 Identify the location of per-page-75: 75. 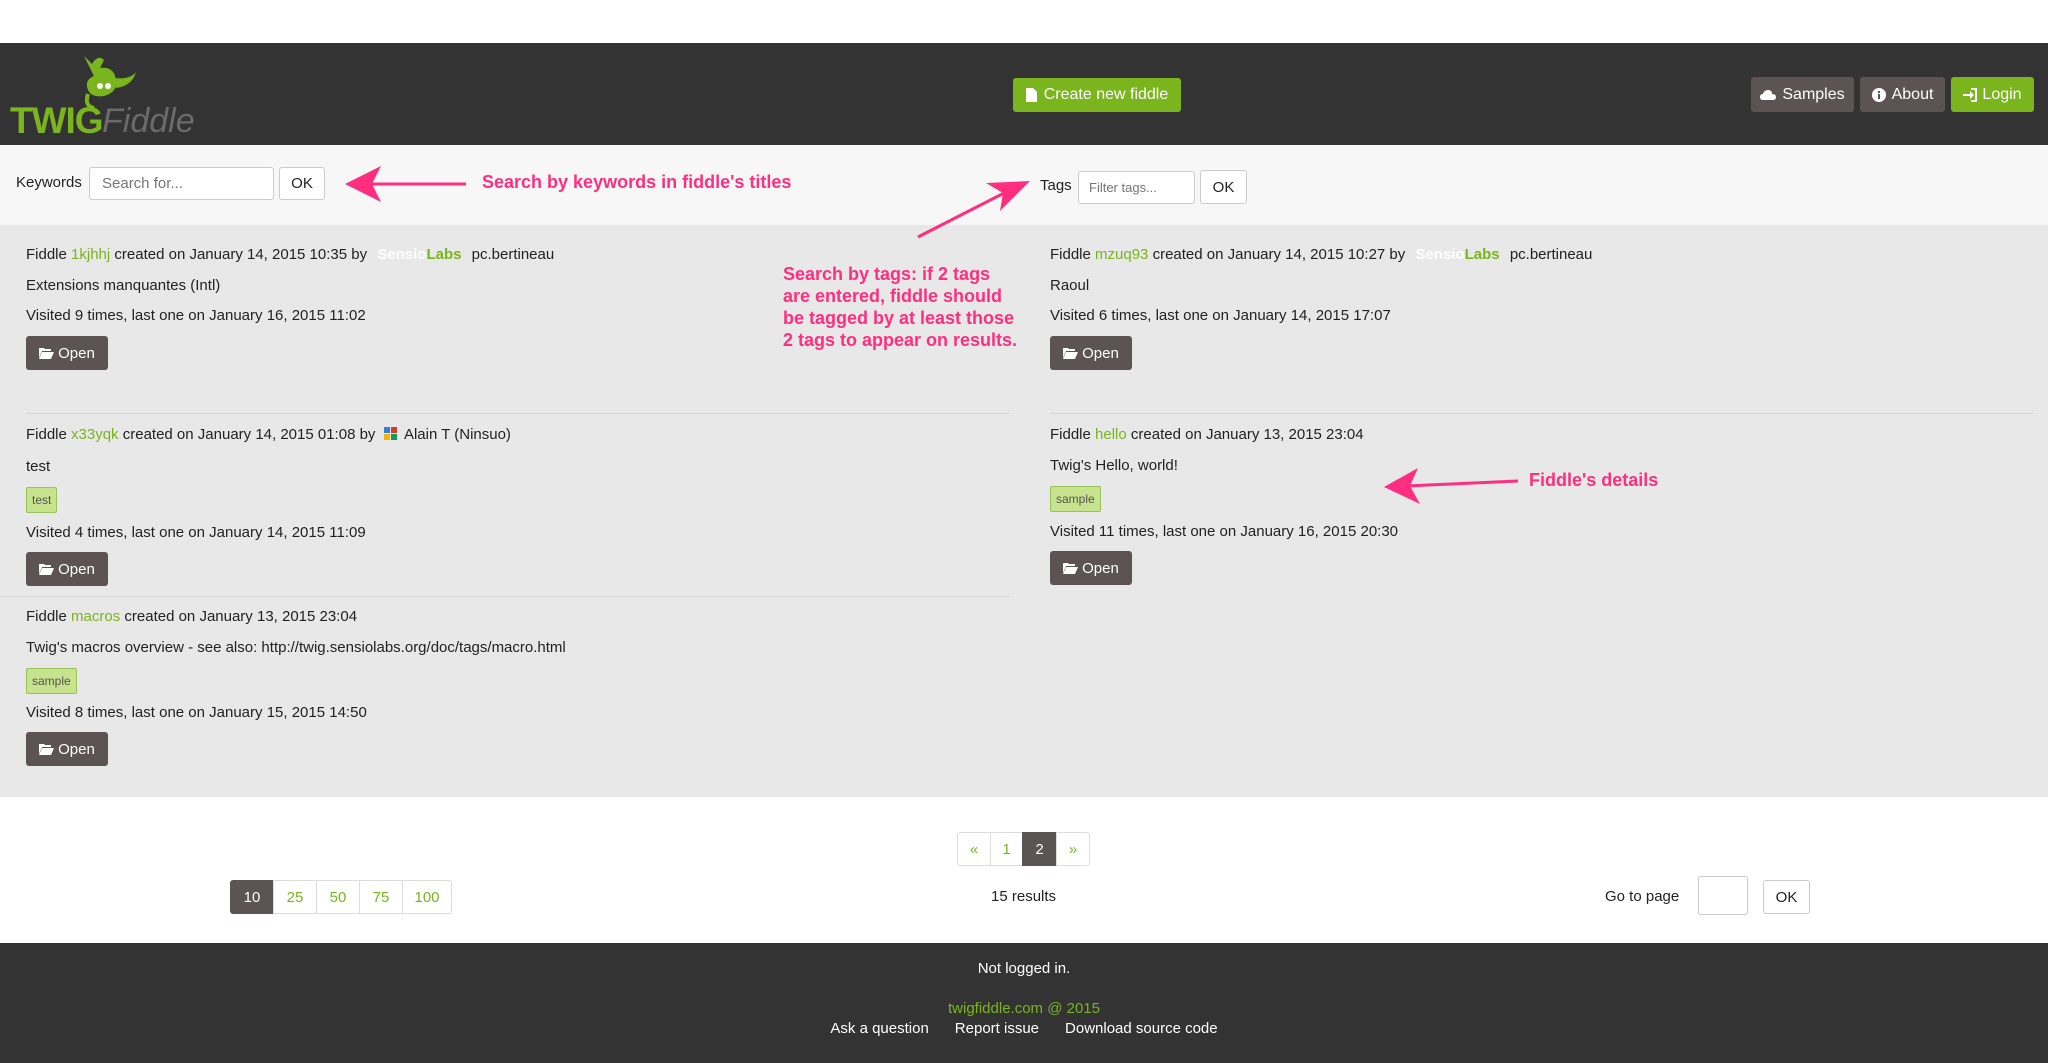
(381, 897).